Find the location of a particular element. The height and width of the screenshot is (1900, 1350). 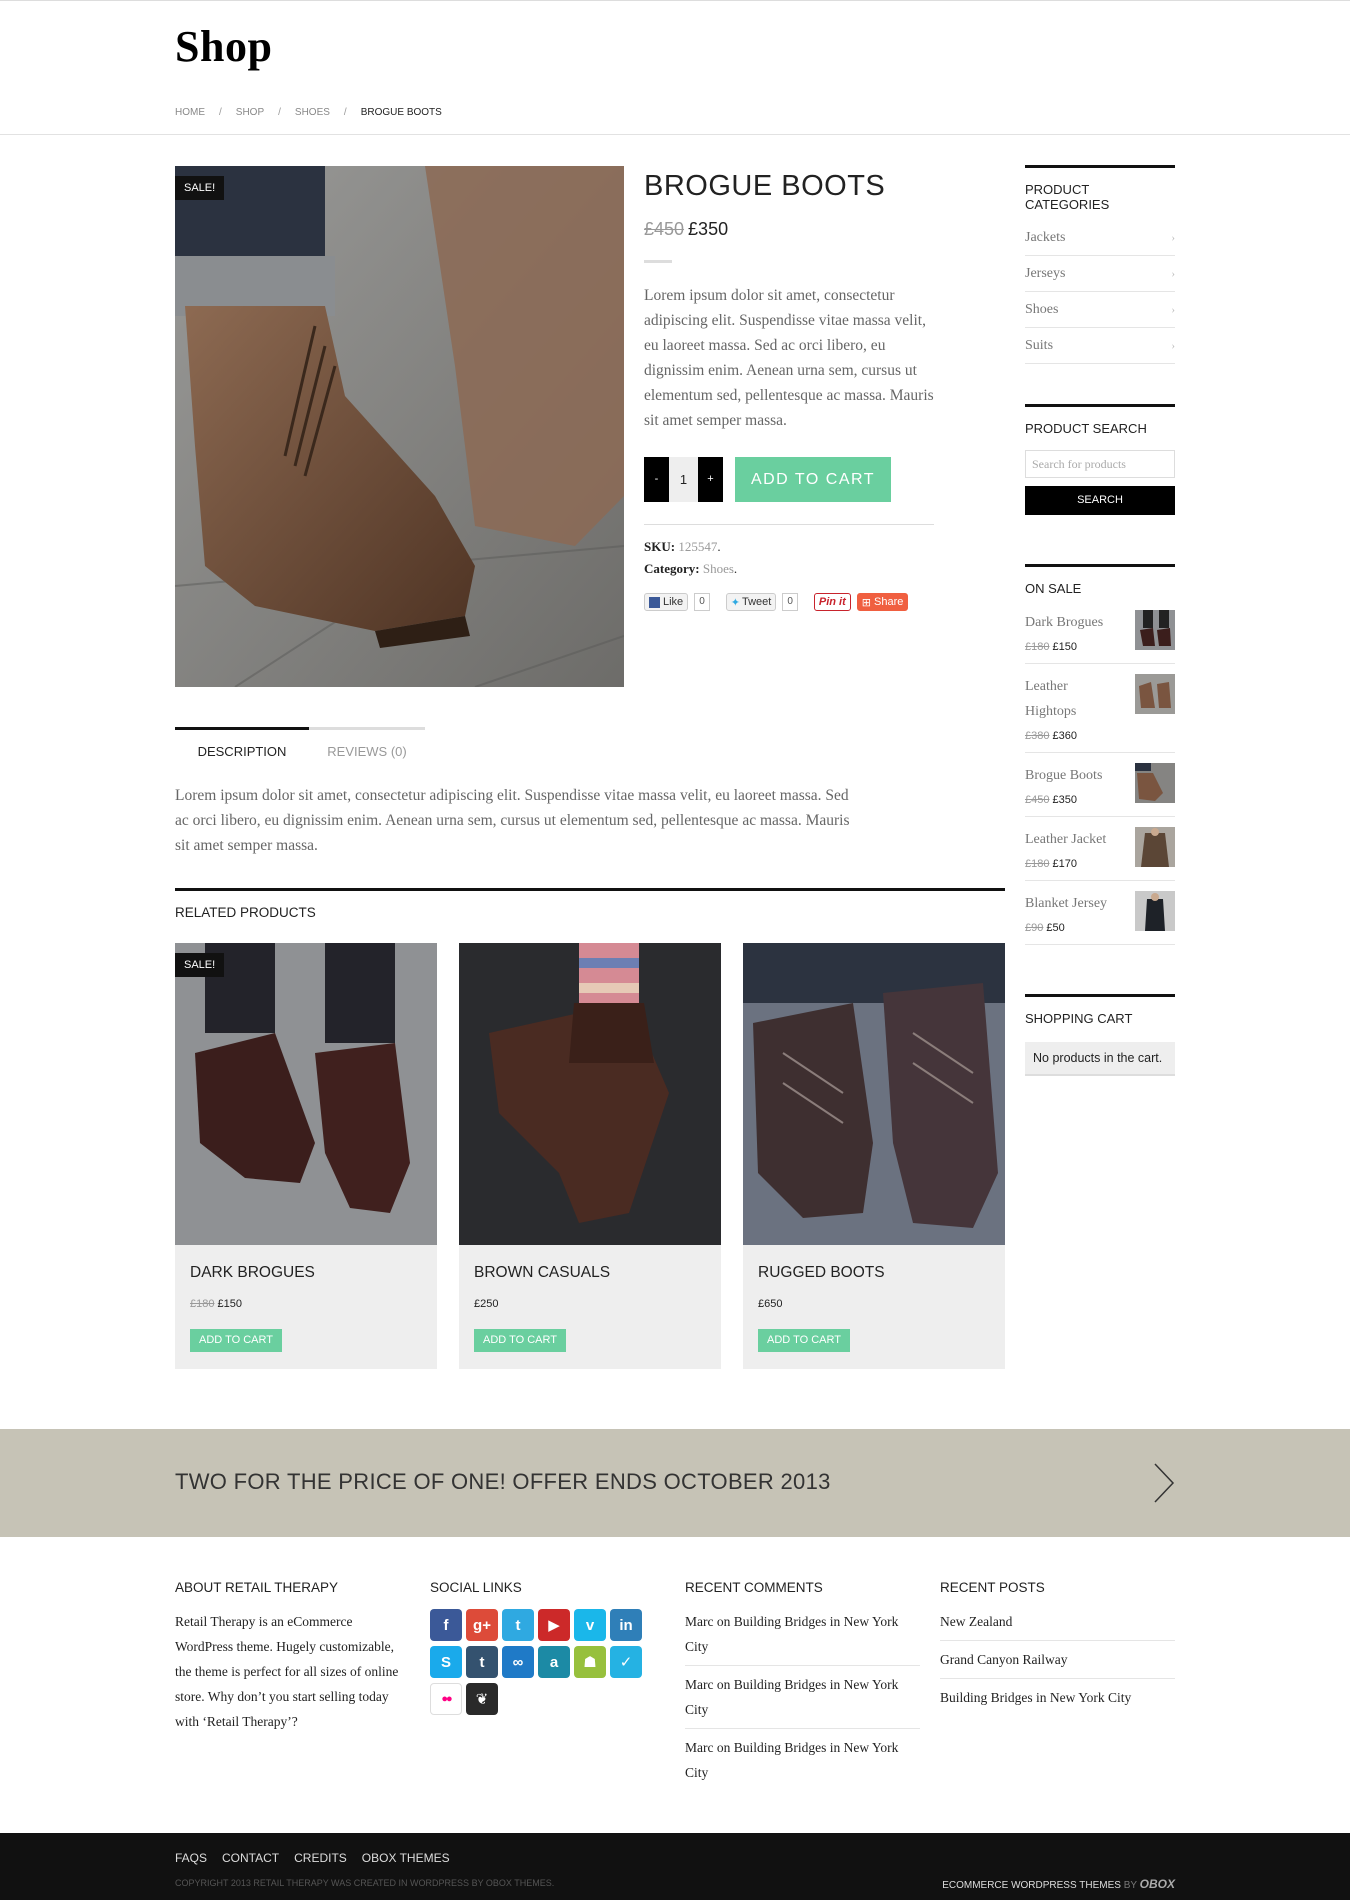

recent-post-link: New Zealand is located at coordinates (1057, 1622).